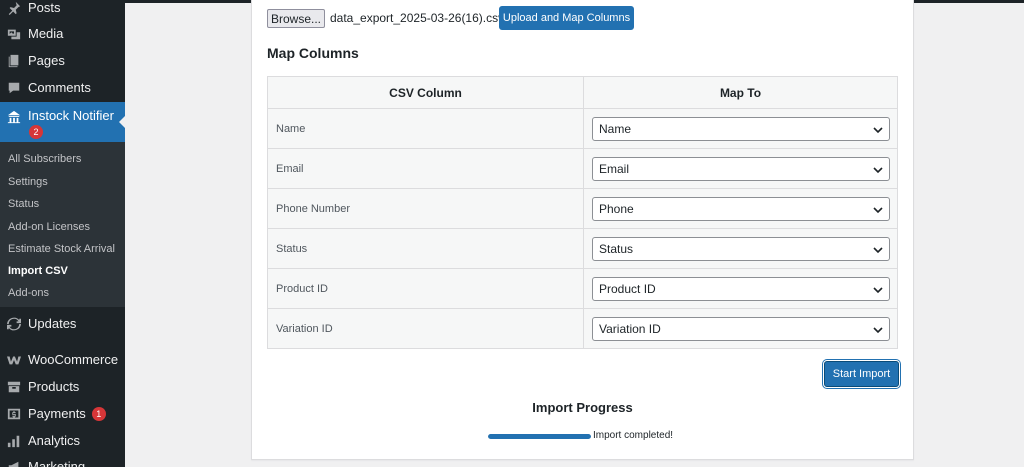  I want to click on upload-and-map-button: Upload and Map Columns, so click(566, 18).